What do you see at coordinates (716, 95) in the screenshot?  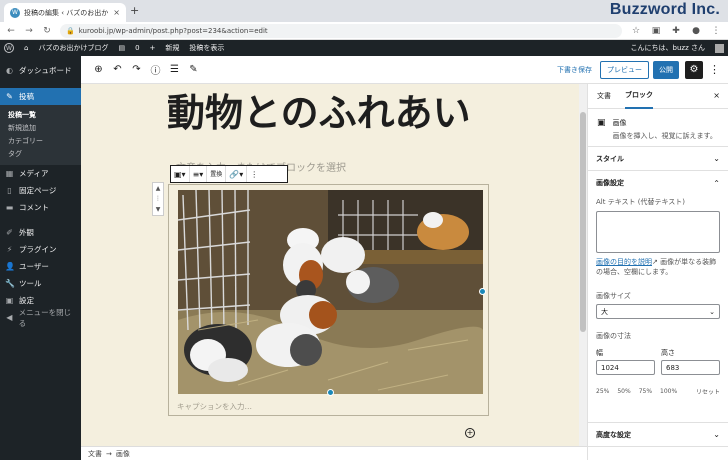 I see `close-panel-icon: ×` at bounding box center [716, 95].